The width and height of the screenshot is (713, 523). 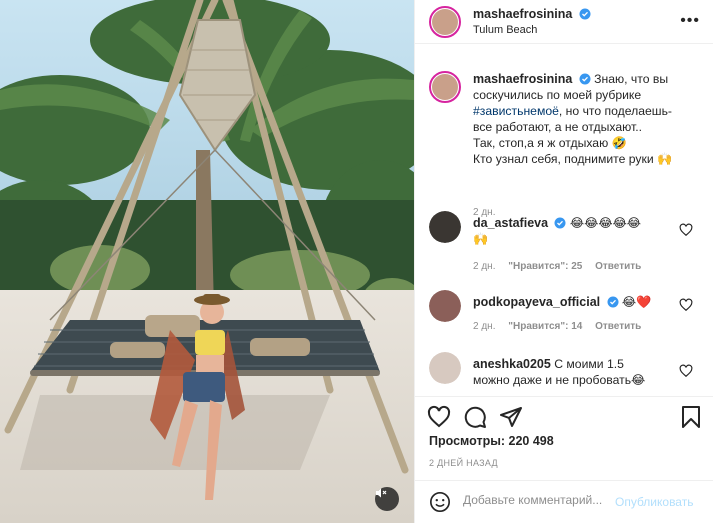 What do you see at coordinates (536, 302) in the screenshot?
I see `commenter-username: podkopayeva_official` at bounding box center [536, 302].